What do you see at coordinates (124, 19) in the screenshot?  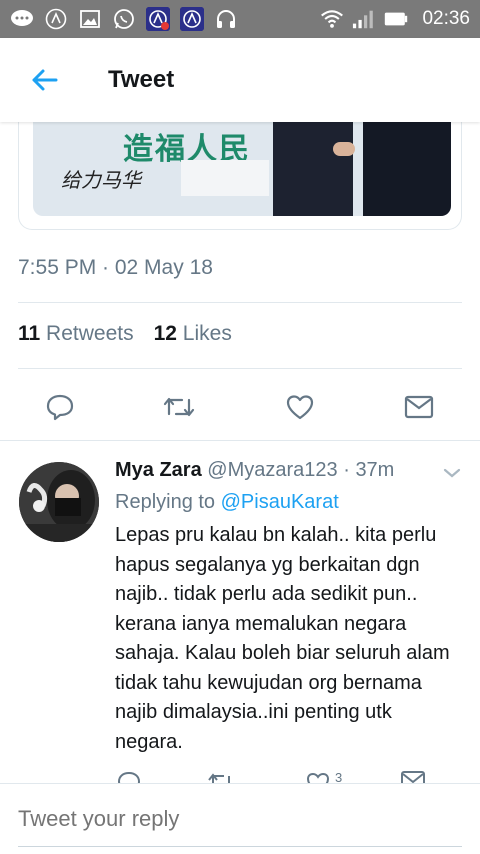 I see `whatsapp-icon` at bounding box center [124, 19].